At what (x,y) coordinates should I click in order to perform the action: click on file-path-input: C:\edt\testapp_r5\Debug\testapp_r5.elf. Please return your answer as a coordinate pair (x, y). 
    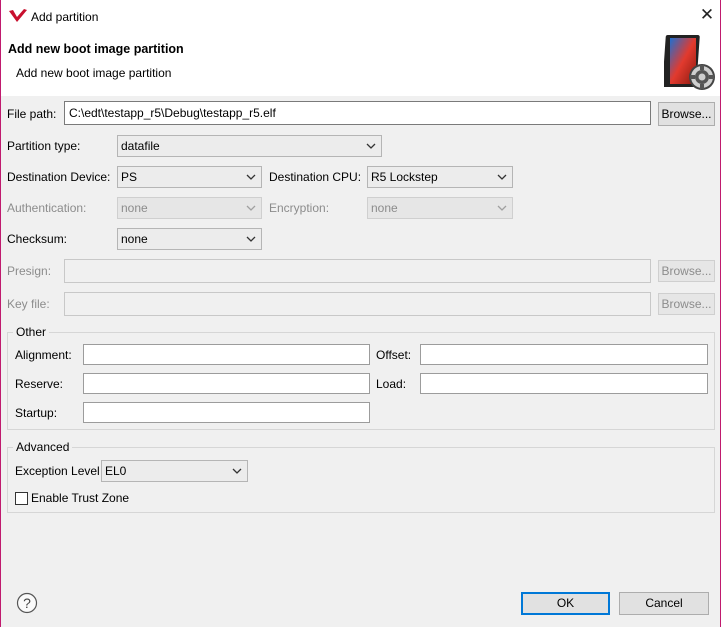
    Looking at the image, I should click on (357, 113).